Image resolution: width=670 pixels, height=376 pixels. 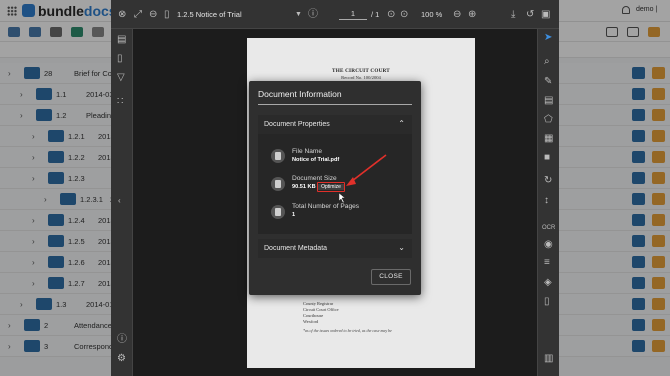 I want to click on arrow-line, so click(x=369, y=168).